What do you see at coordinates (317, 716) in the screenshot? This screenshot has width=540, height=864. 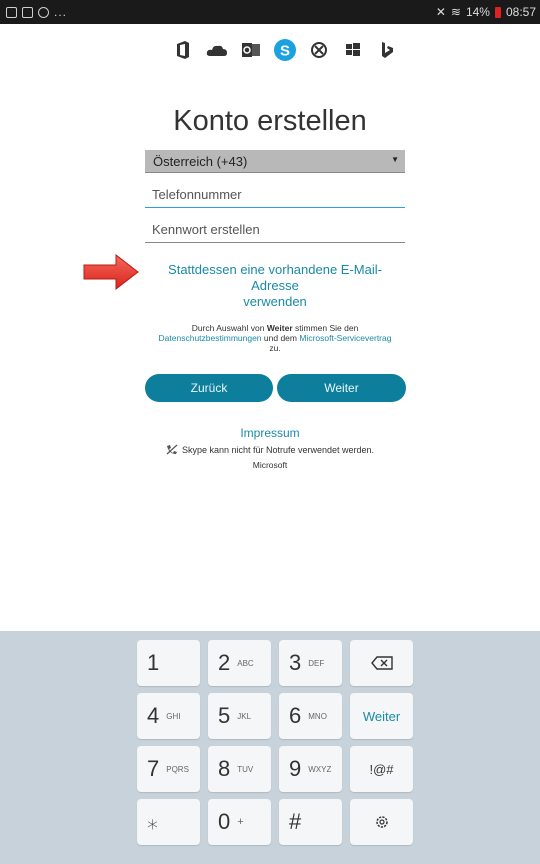 I see `key-6-sub: MNO` at bounding box center [317, 716].